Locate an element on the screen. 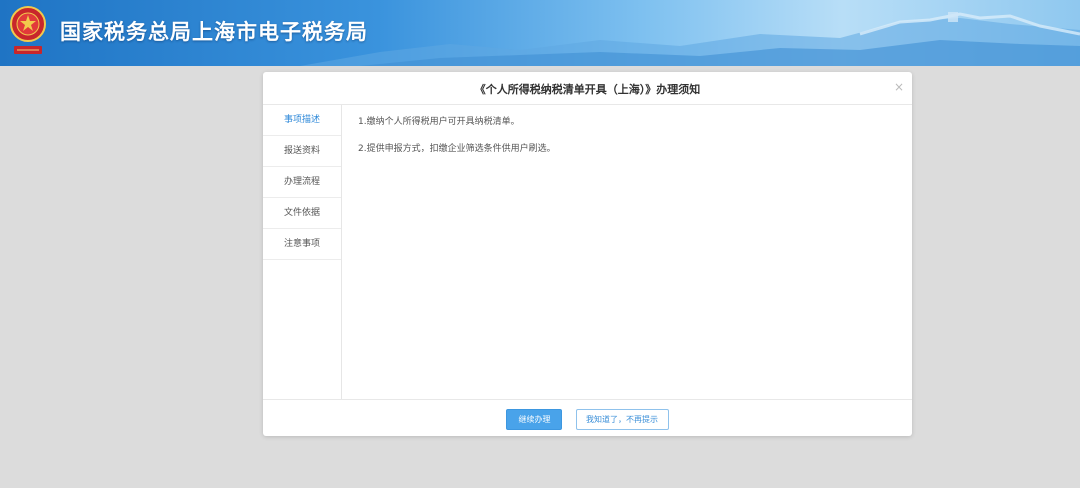  side-nav: 事项描述 报送资料 办理流程 文件依据 注意事项 is located at coordinates (302, 252).